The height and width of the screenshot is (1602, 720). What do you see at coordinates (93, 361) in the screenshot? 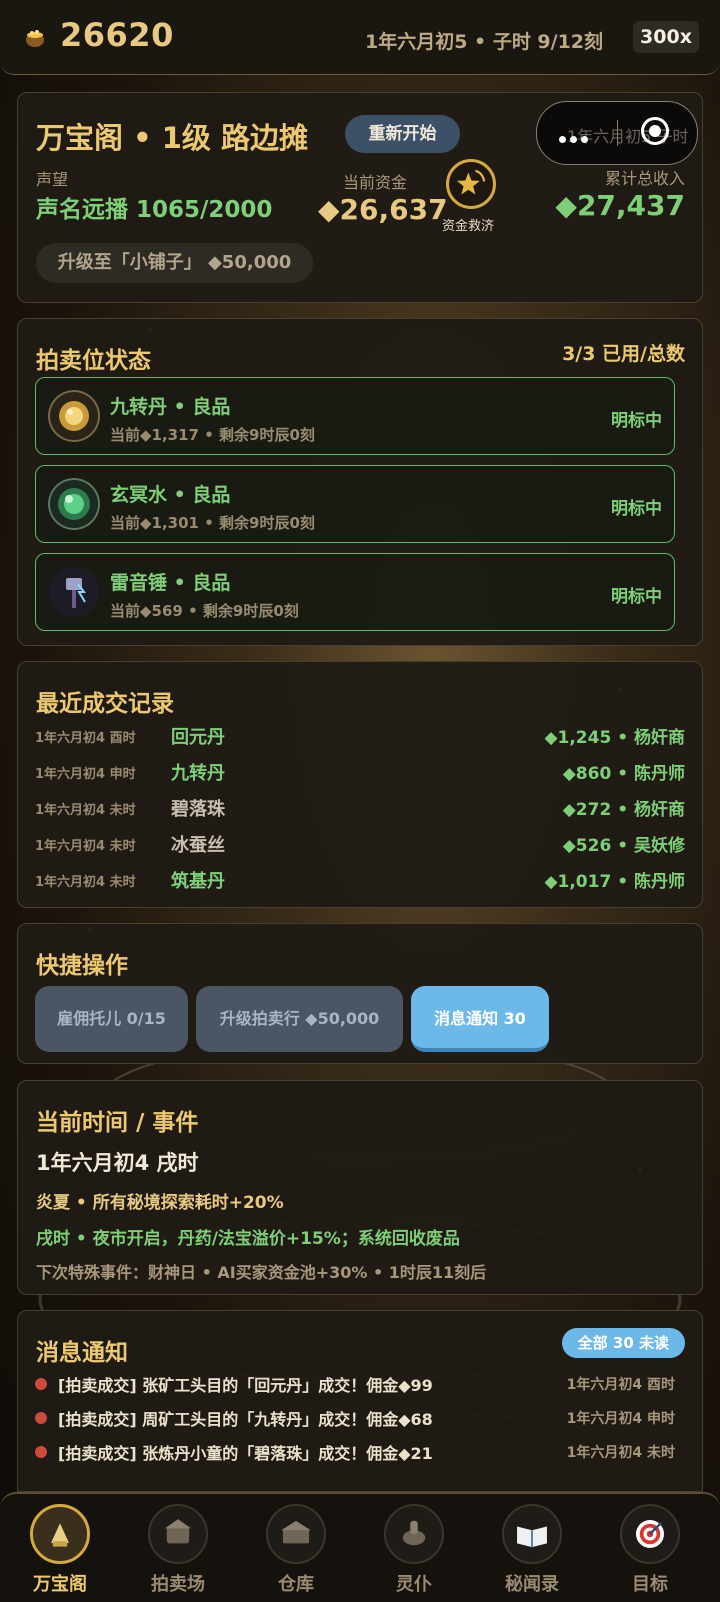
I see `auction-slots-title: 拍卖位状态` at bounding box center [93, 361].